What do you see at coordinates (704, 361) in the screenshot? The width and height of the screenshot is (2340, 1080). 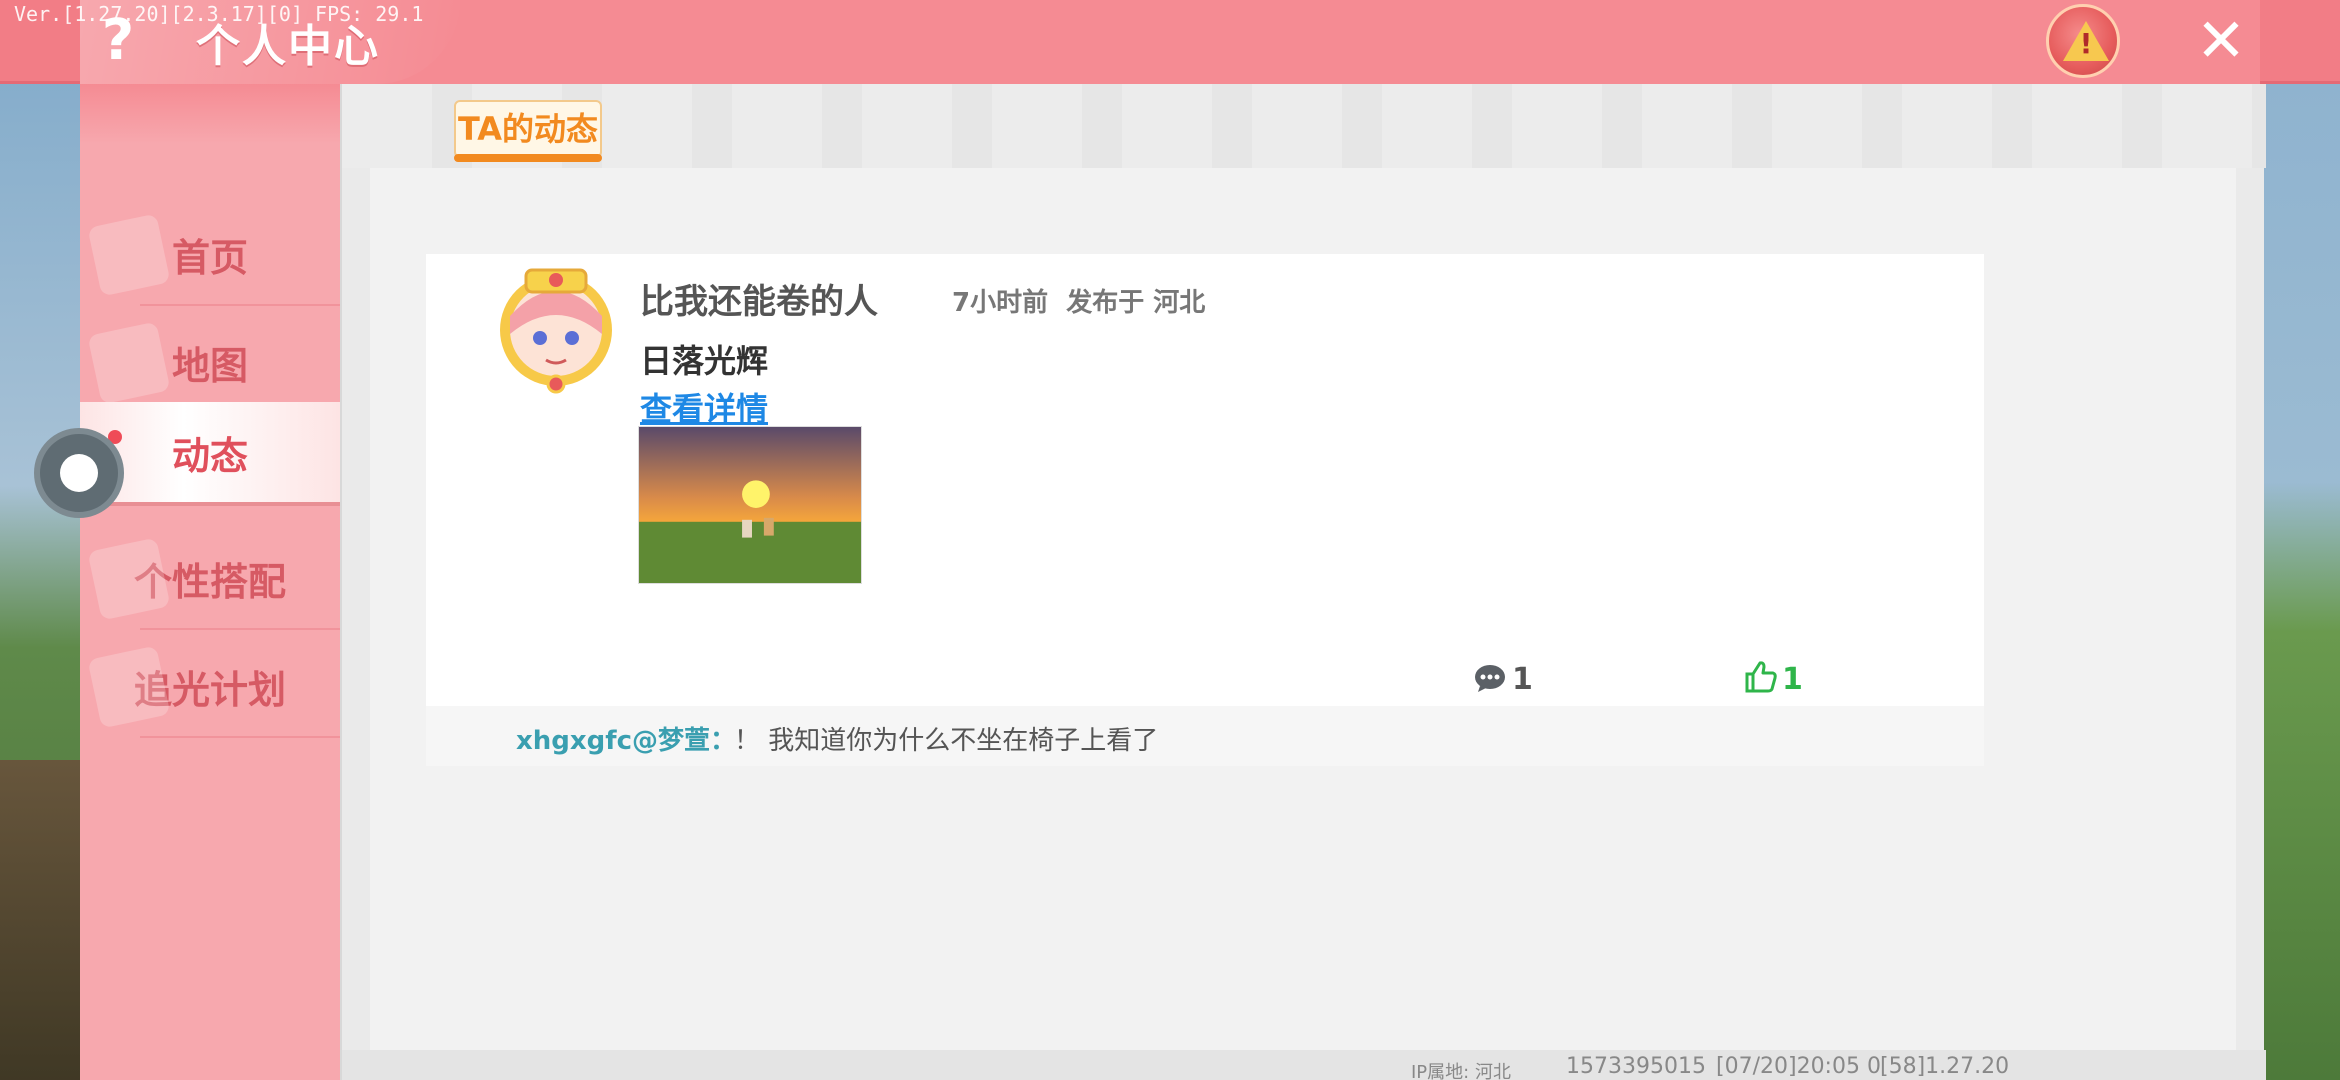 I see `post-text: 日落光辉` at bounding box center [704, 361].